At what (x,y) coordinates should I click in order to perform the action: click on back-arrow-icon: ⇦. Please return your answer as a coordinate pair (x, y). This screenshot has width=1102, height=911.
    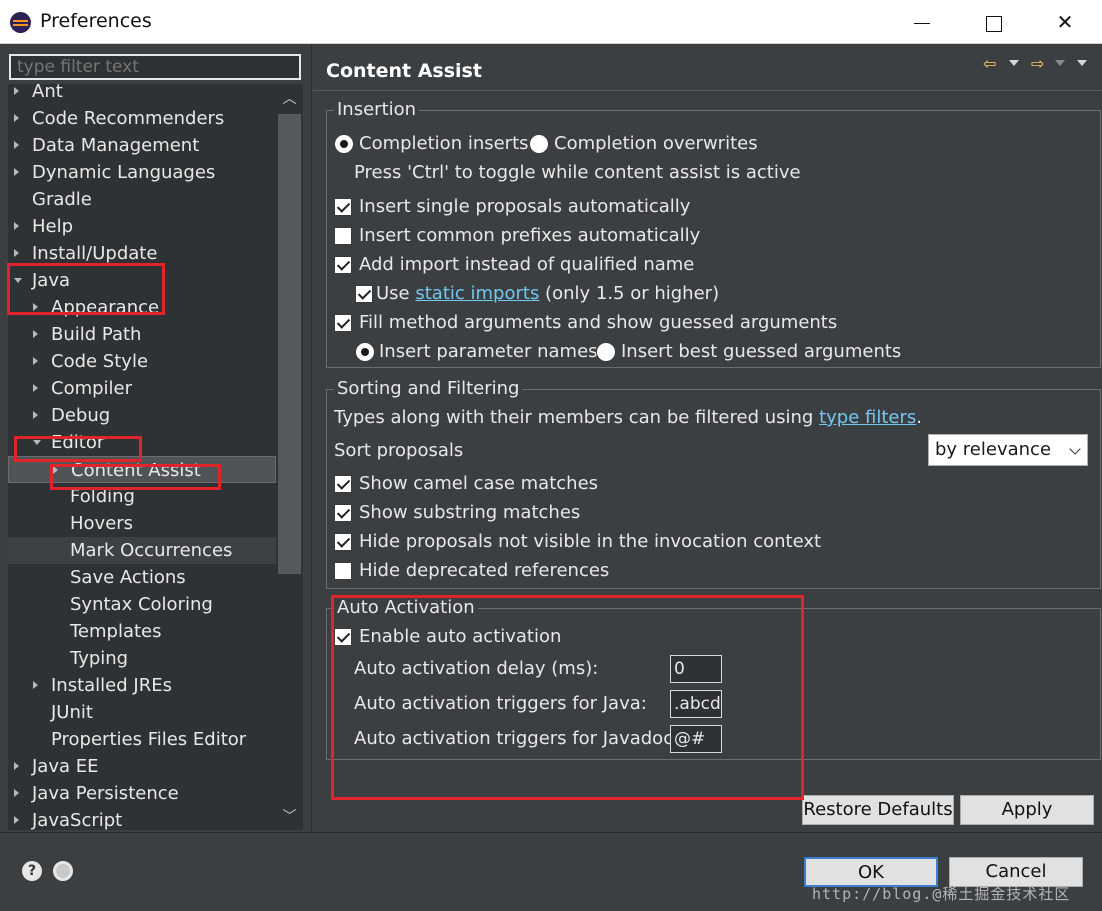
    Looking at the image, I should click on (989, 63).